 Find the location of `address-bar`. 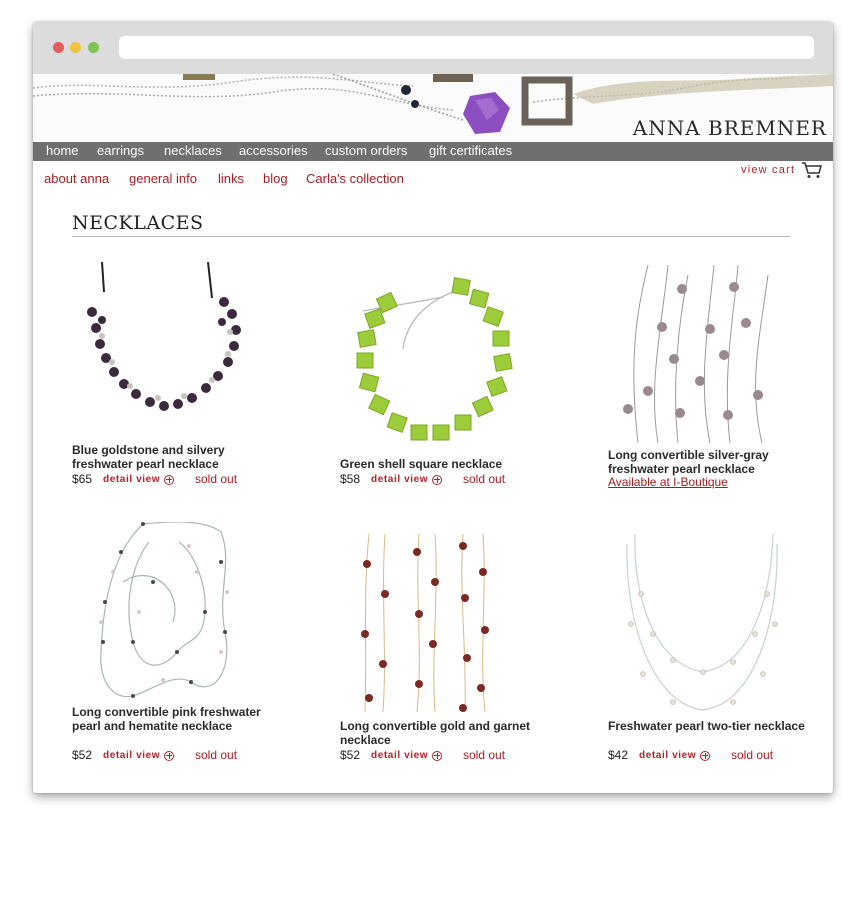

address-bar is located at coordinates (466, 47).